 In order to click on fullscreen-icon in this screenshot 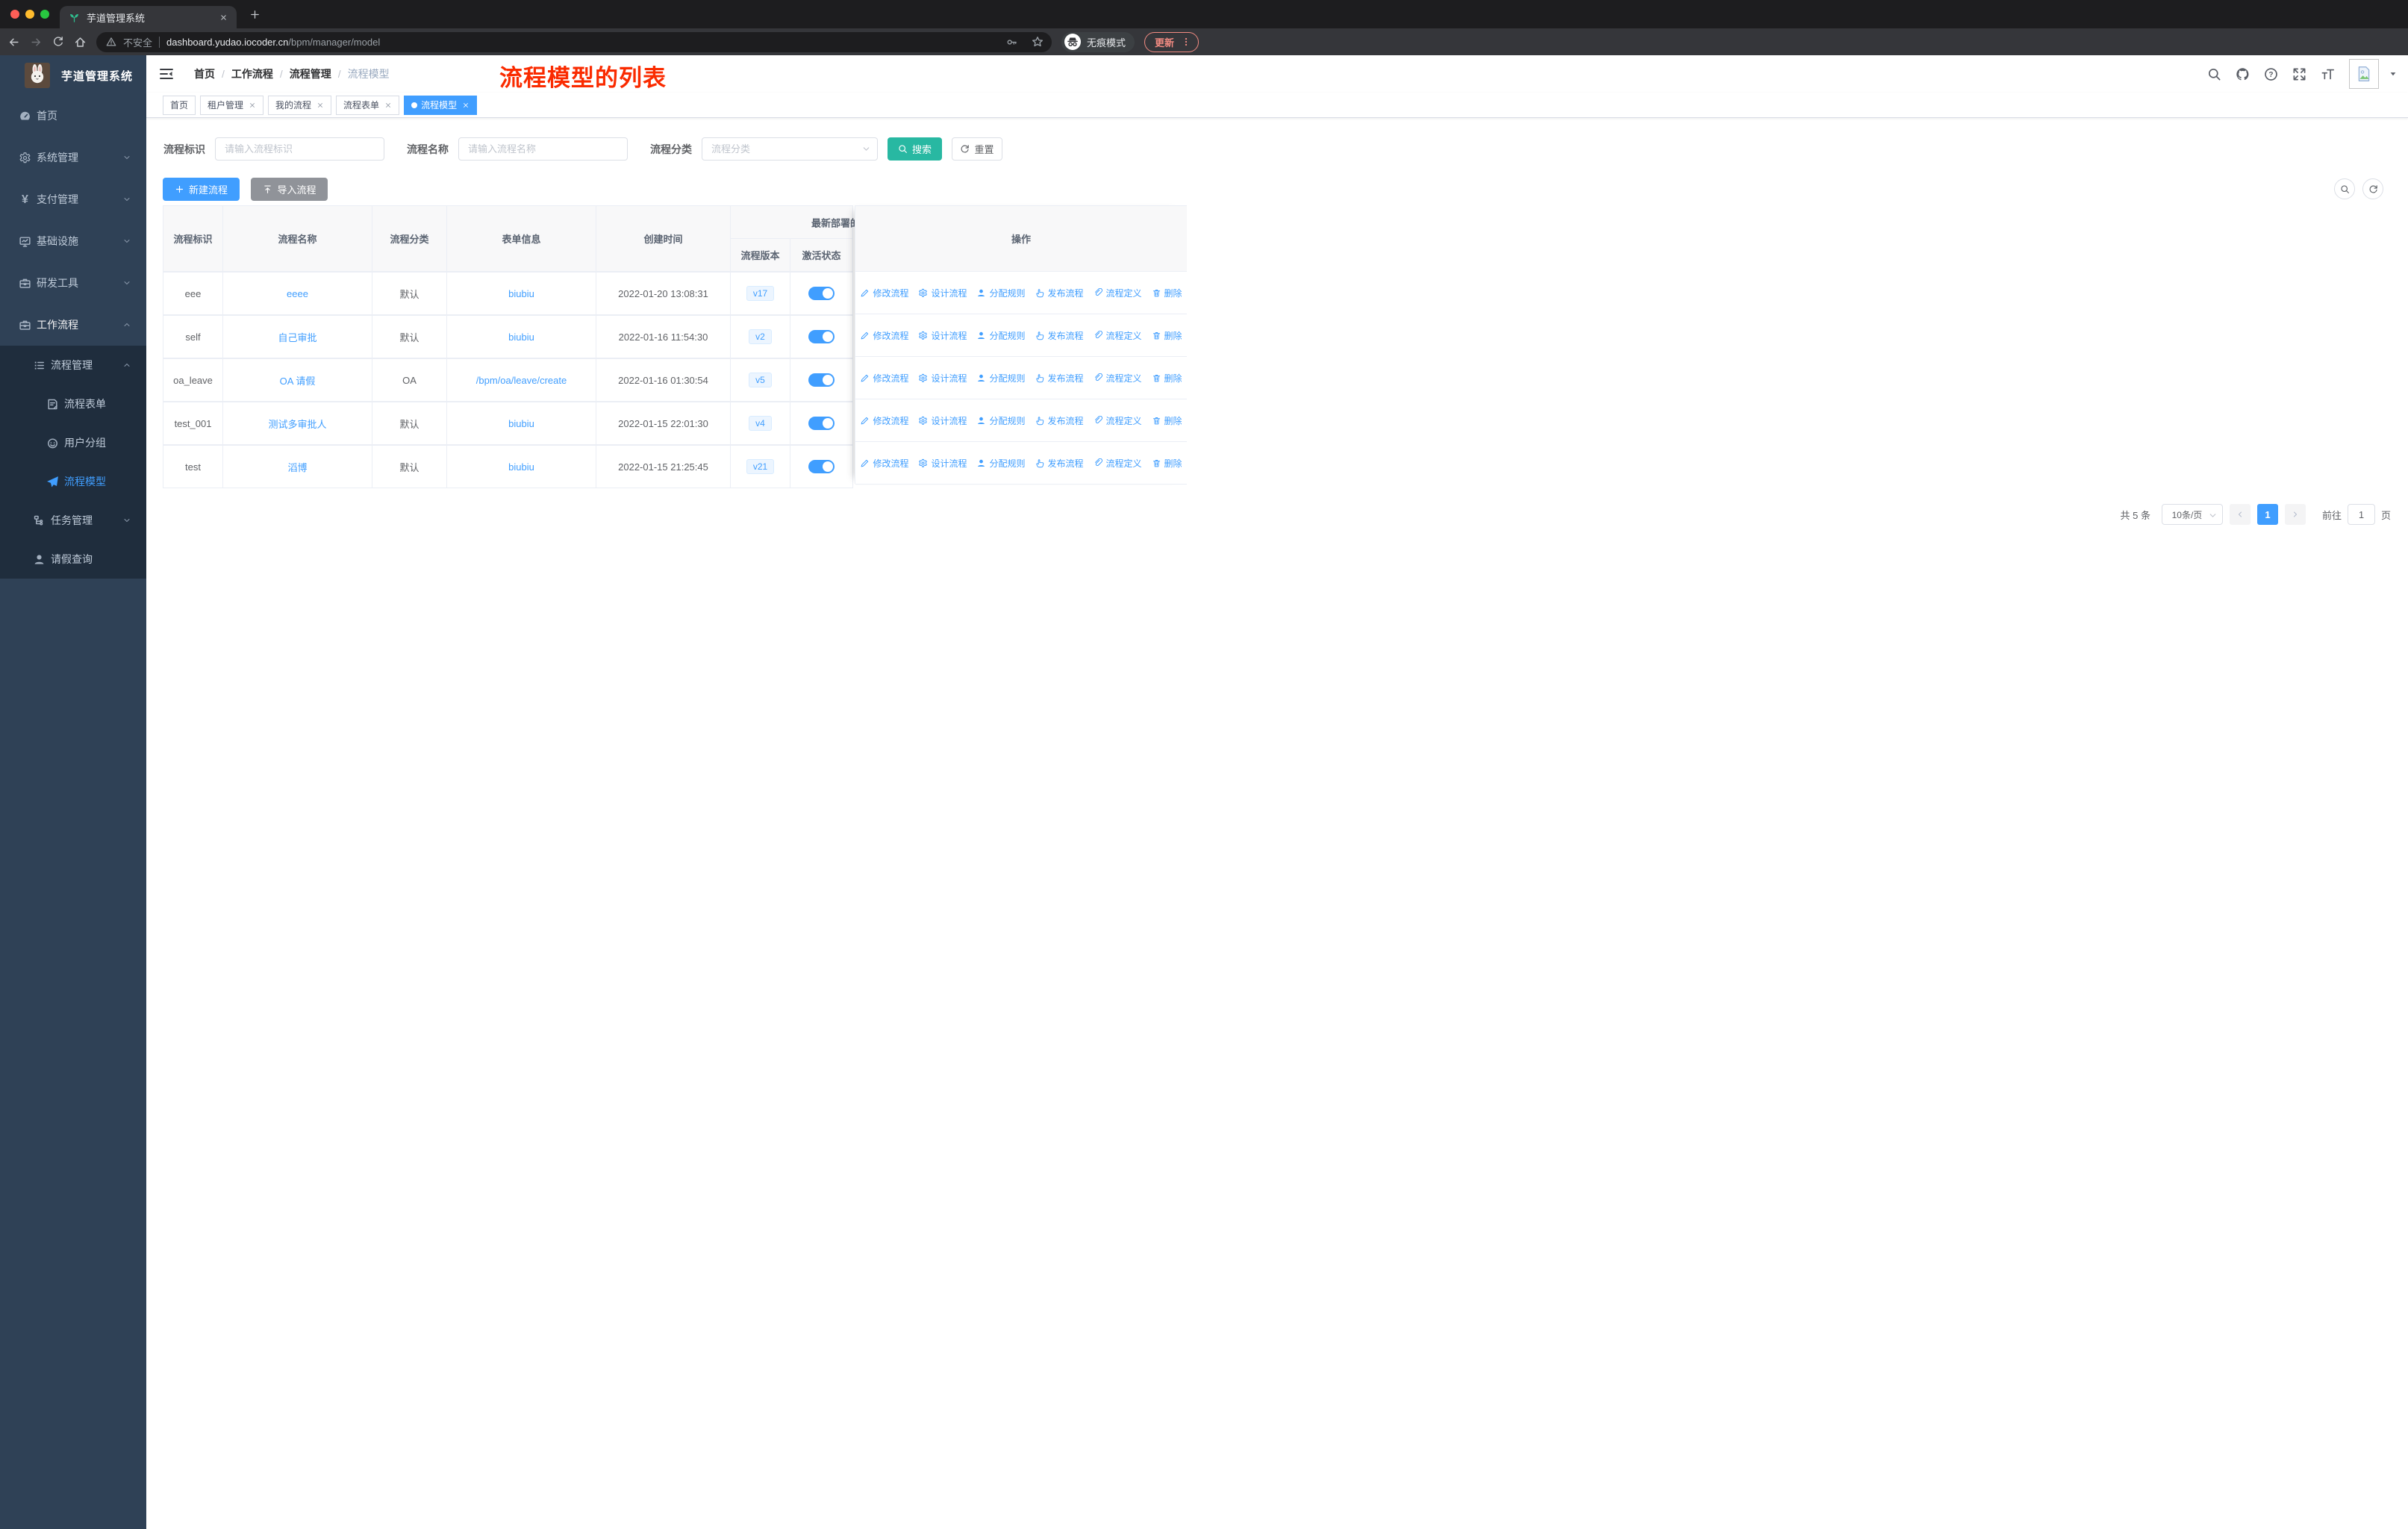, I will do `click(2299, 74)`.